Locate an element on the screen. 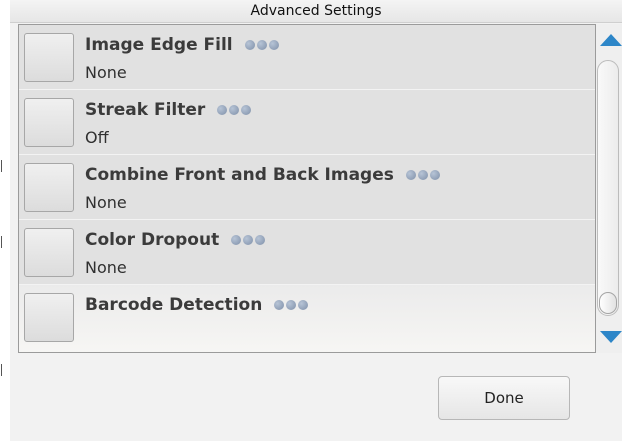  setting-title-container: Barcode Detection is located at coordinates (197, 305).